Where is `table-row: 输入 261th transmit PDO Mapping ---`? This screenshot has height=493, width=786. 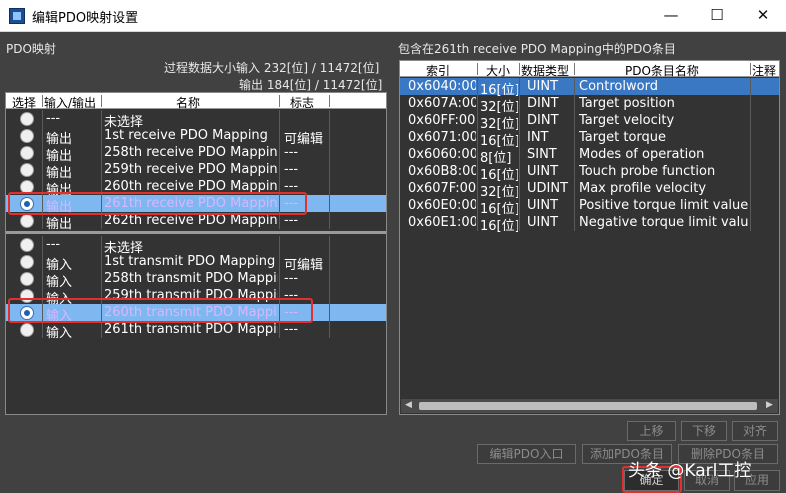
table-row: 输入 261th transmit PDO Mapping --- is located at coordinates (196, 331).